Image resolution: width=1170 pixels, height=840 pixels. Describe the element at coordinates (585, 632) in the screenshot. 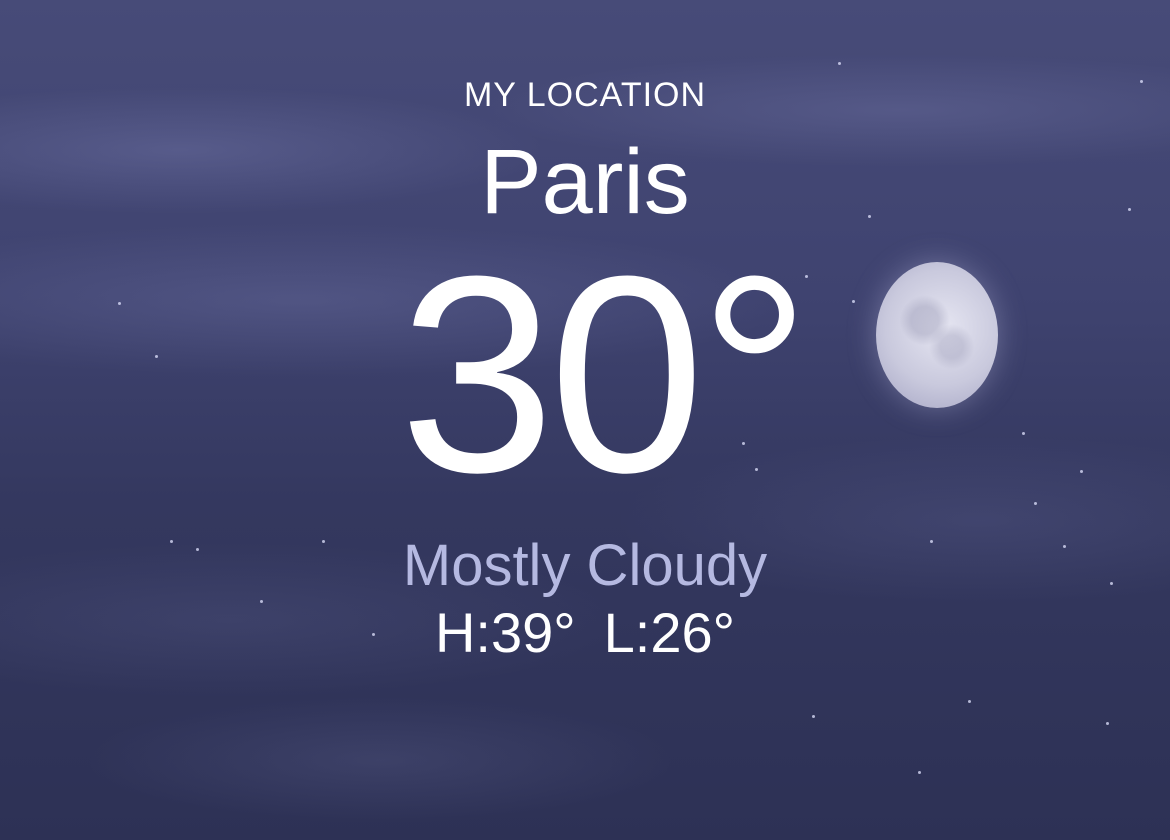

I see `high-low-temperatures: H:39° L:26°` at that location.